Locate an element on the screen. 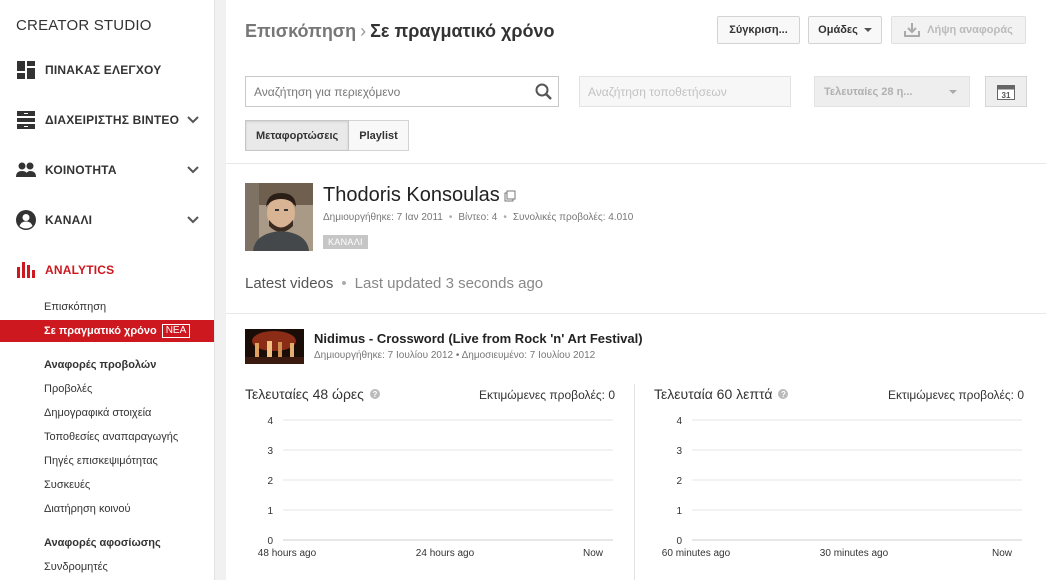 The image size is (1046, 580). community-icon is located at coordinates (26, 170).